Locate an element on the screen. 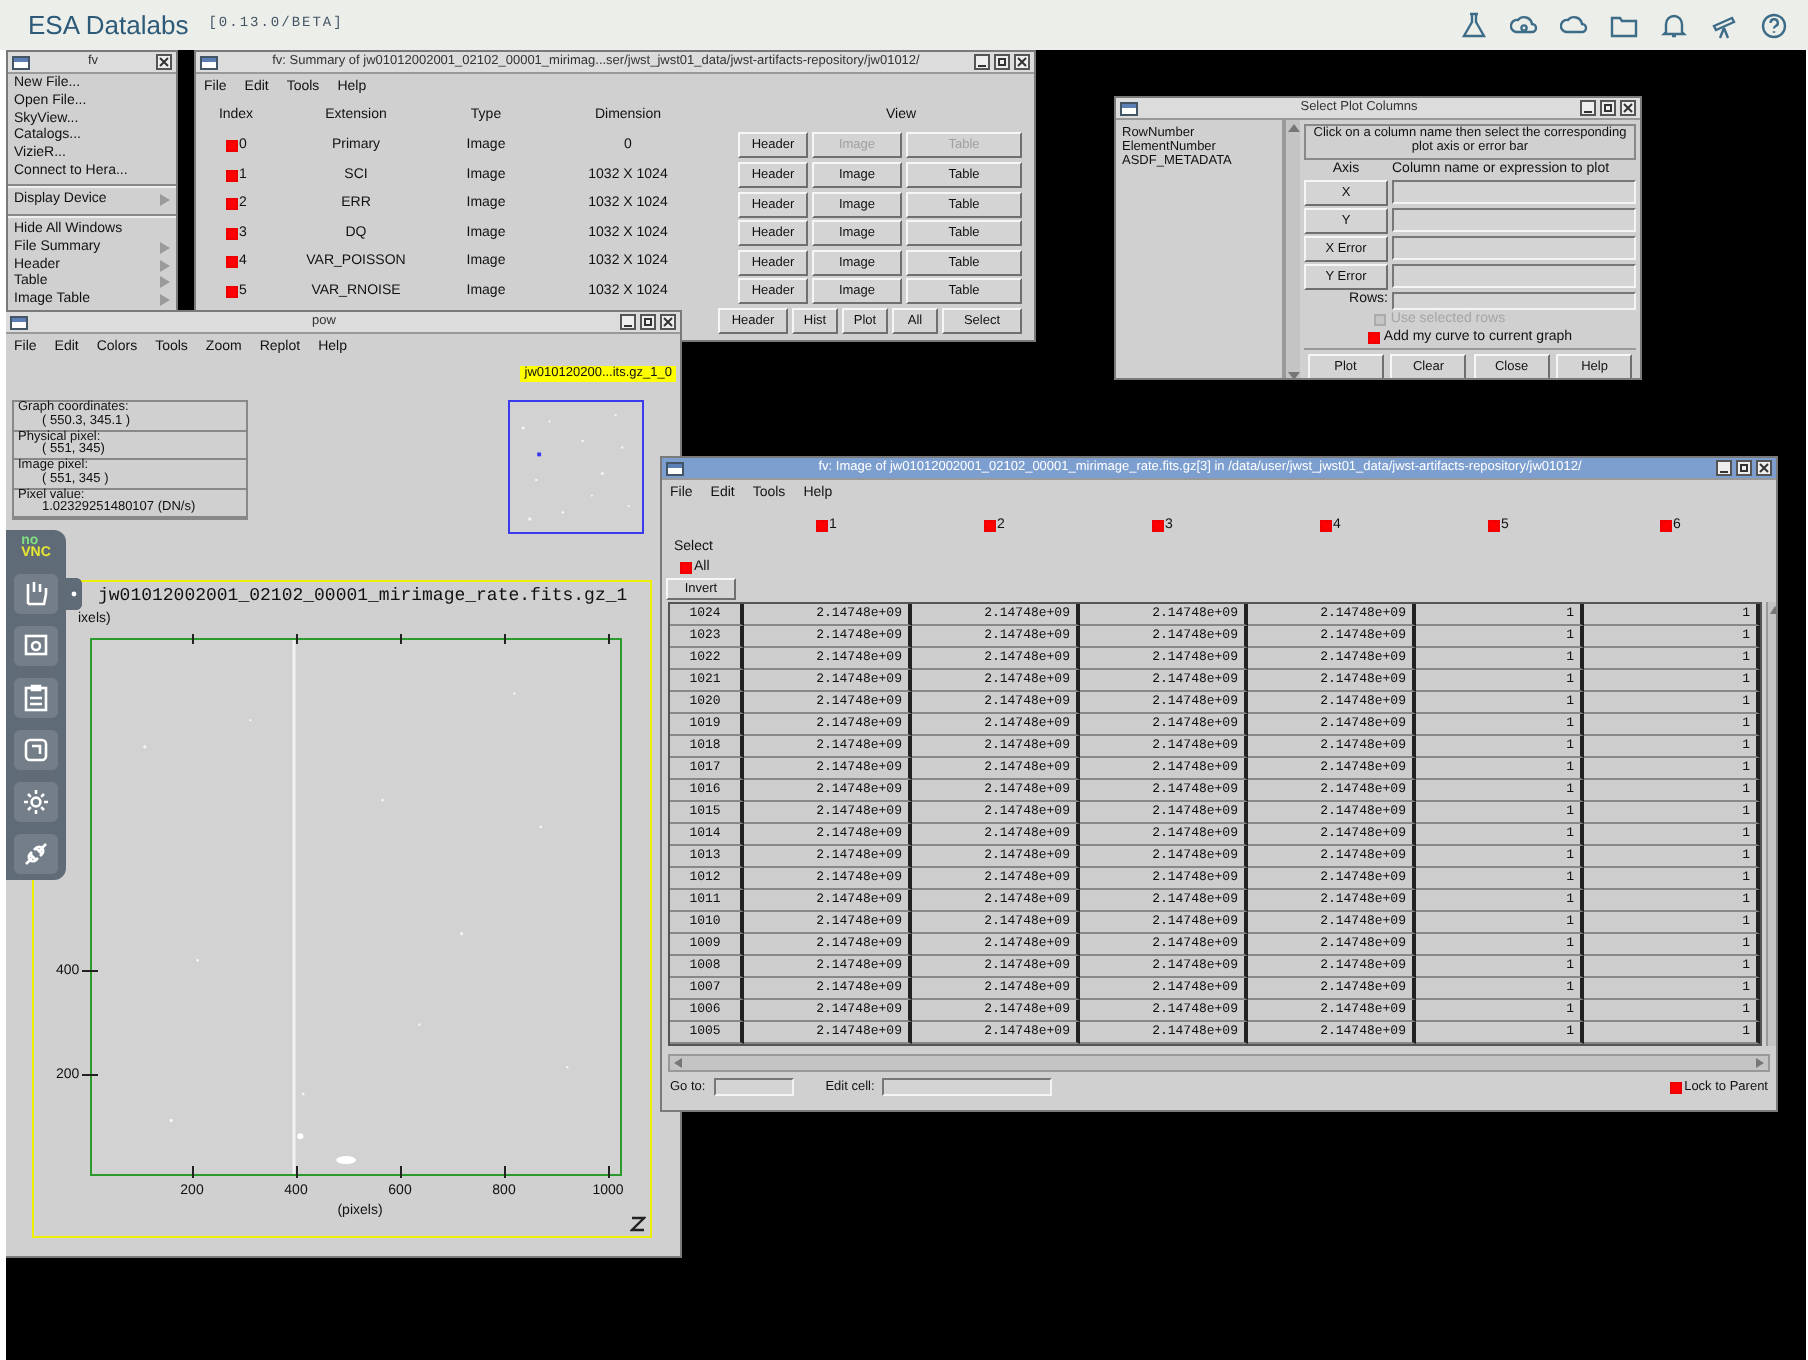 The width and height of the screenshot is (1808, 1360). cloud-icon is located at coordinates (1574, 25).